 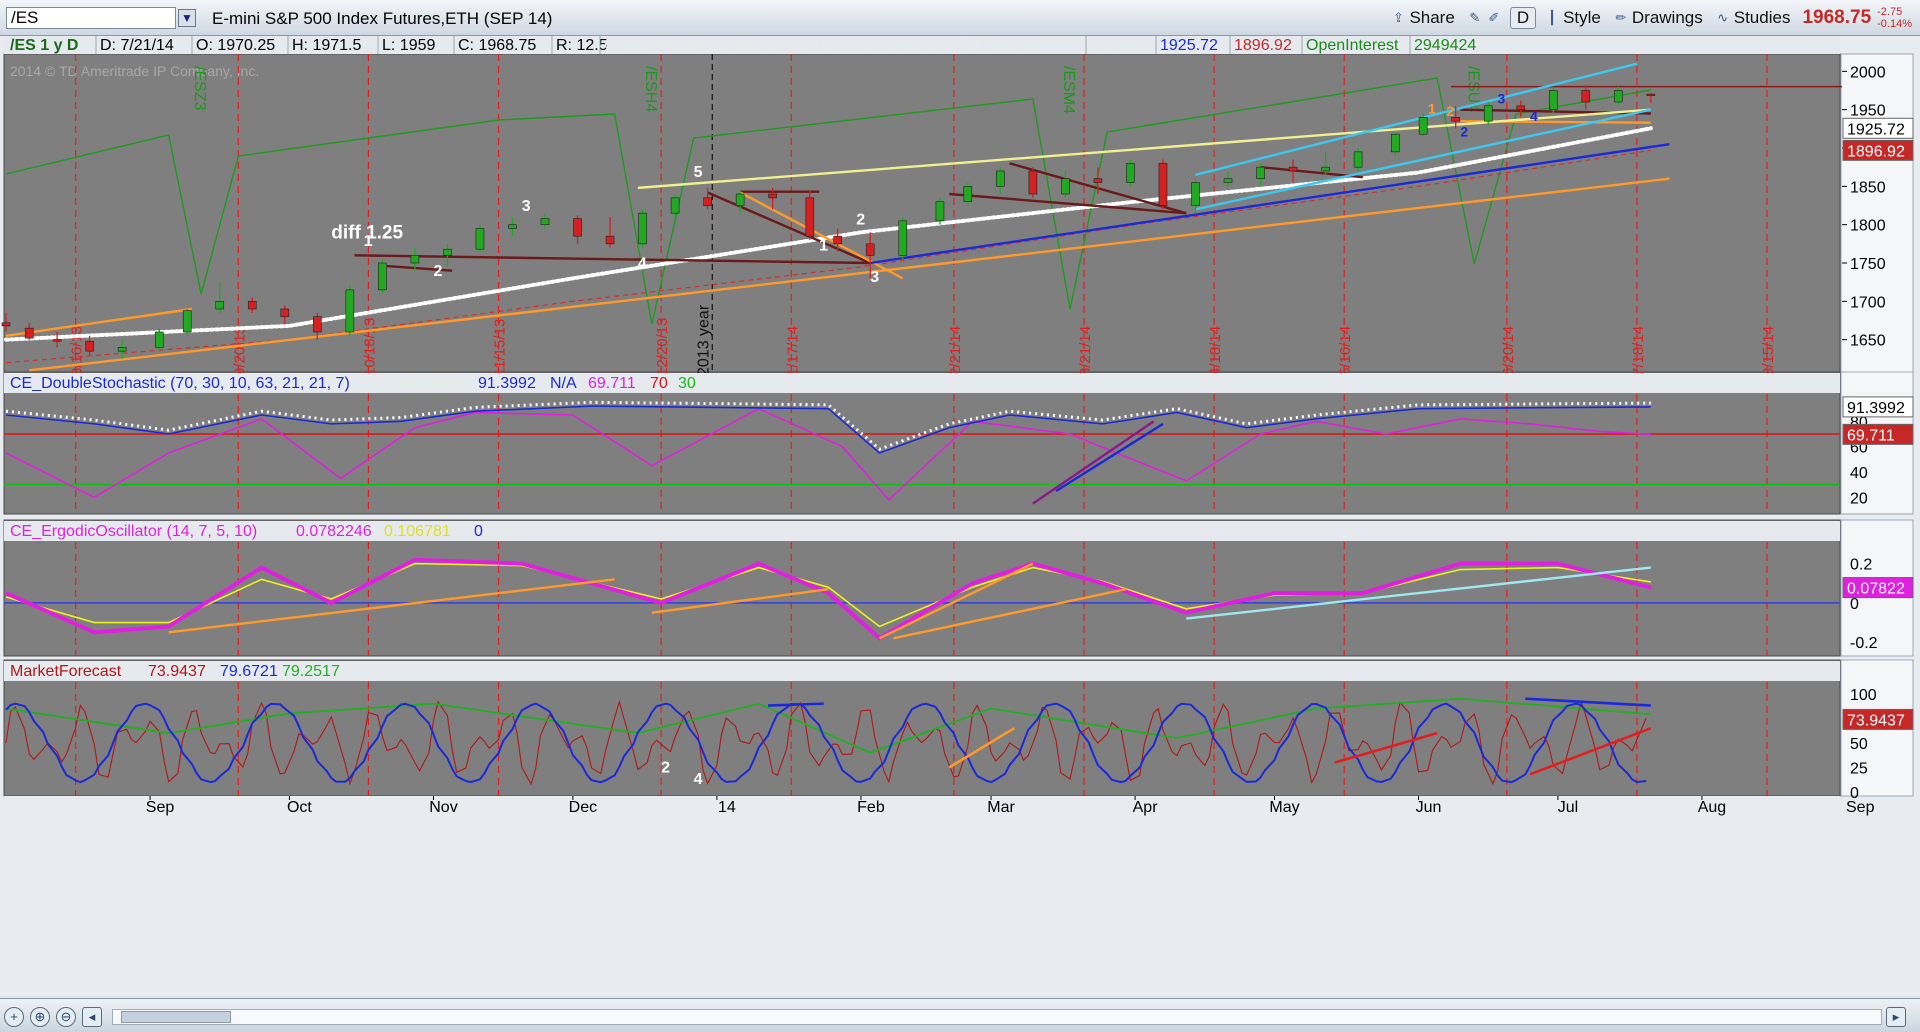 I want to click on expiry-date-label: 4/18/14, so click(x=1215, y=351).